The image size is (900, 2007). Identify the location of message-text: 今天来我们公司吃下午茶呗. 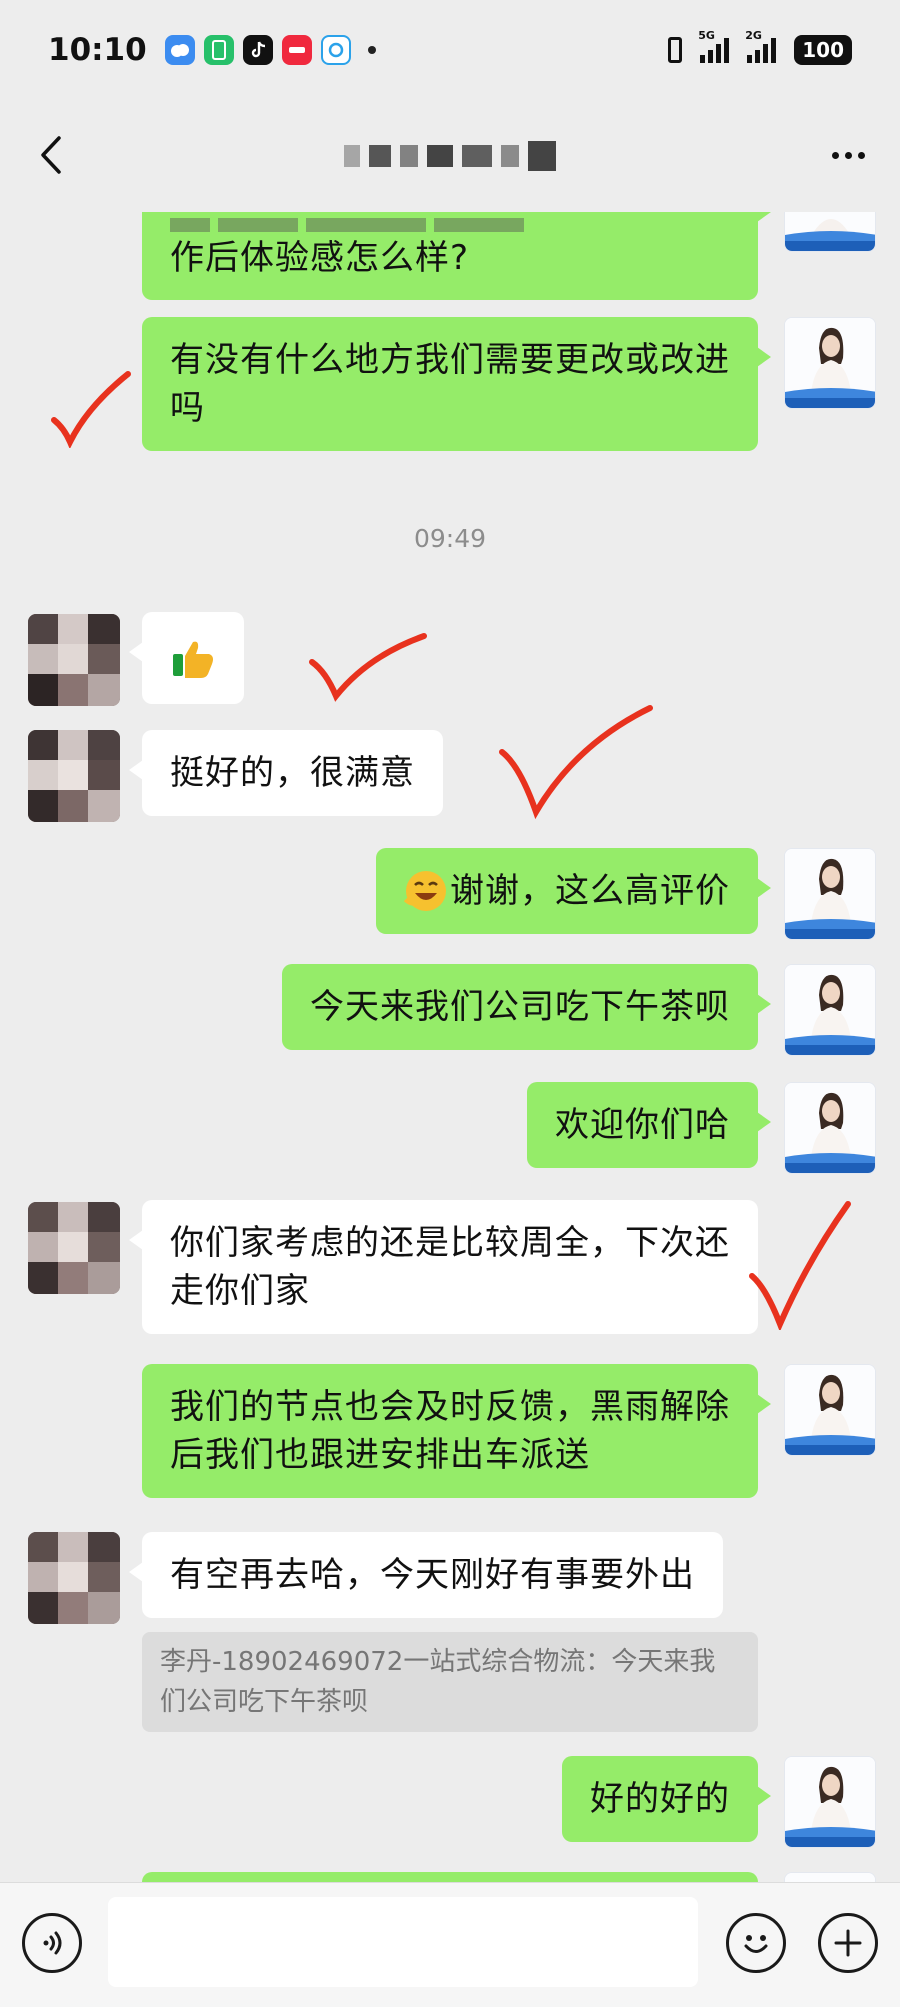
(520, 1007).